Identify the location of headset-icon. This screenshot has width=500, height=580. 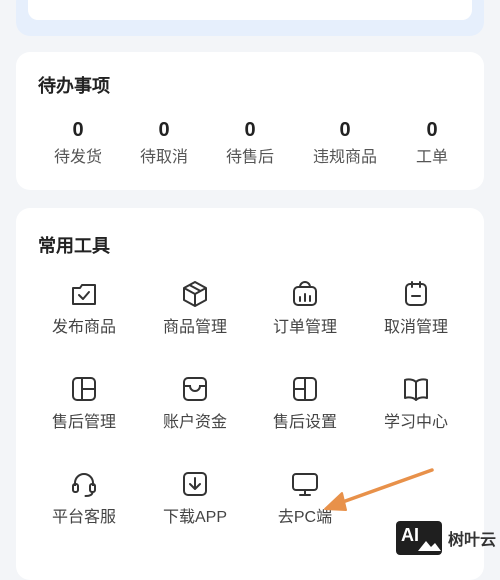
(84, 485).